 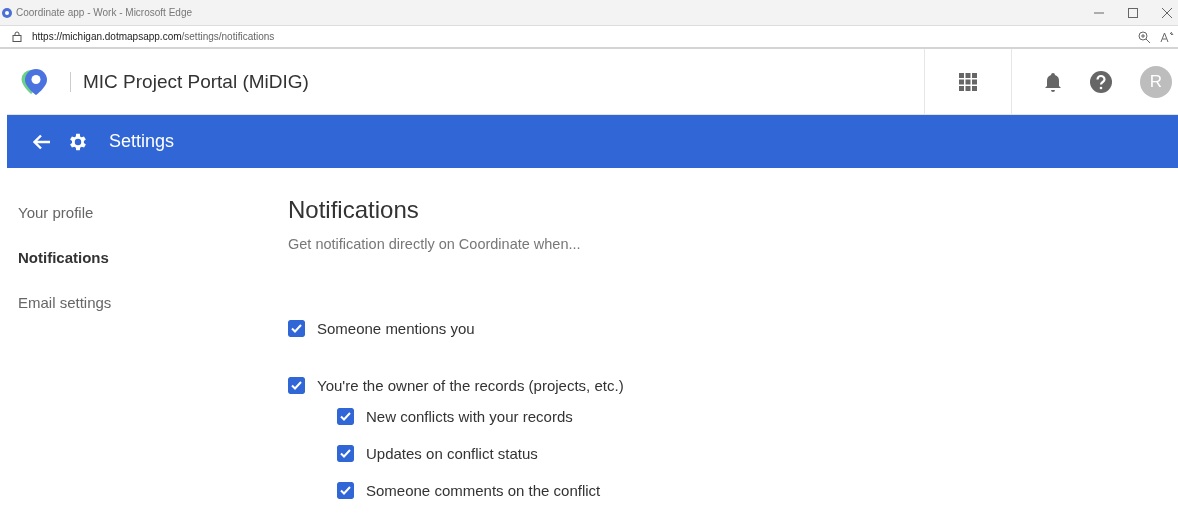 What do you see at coordinates (196, 81) in the screenshot?
I see `app-title: MIC Project Portal (MiDIG)` at bounding box center [196, 81].